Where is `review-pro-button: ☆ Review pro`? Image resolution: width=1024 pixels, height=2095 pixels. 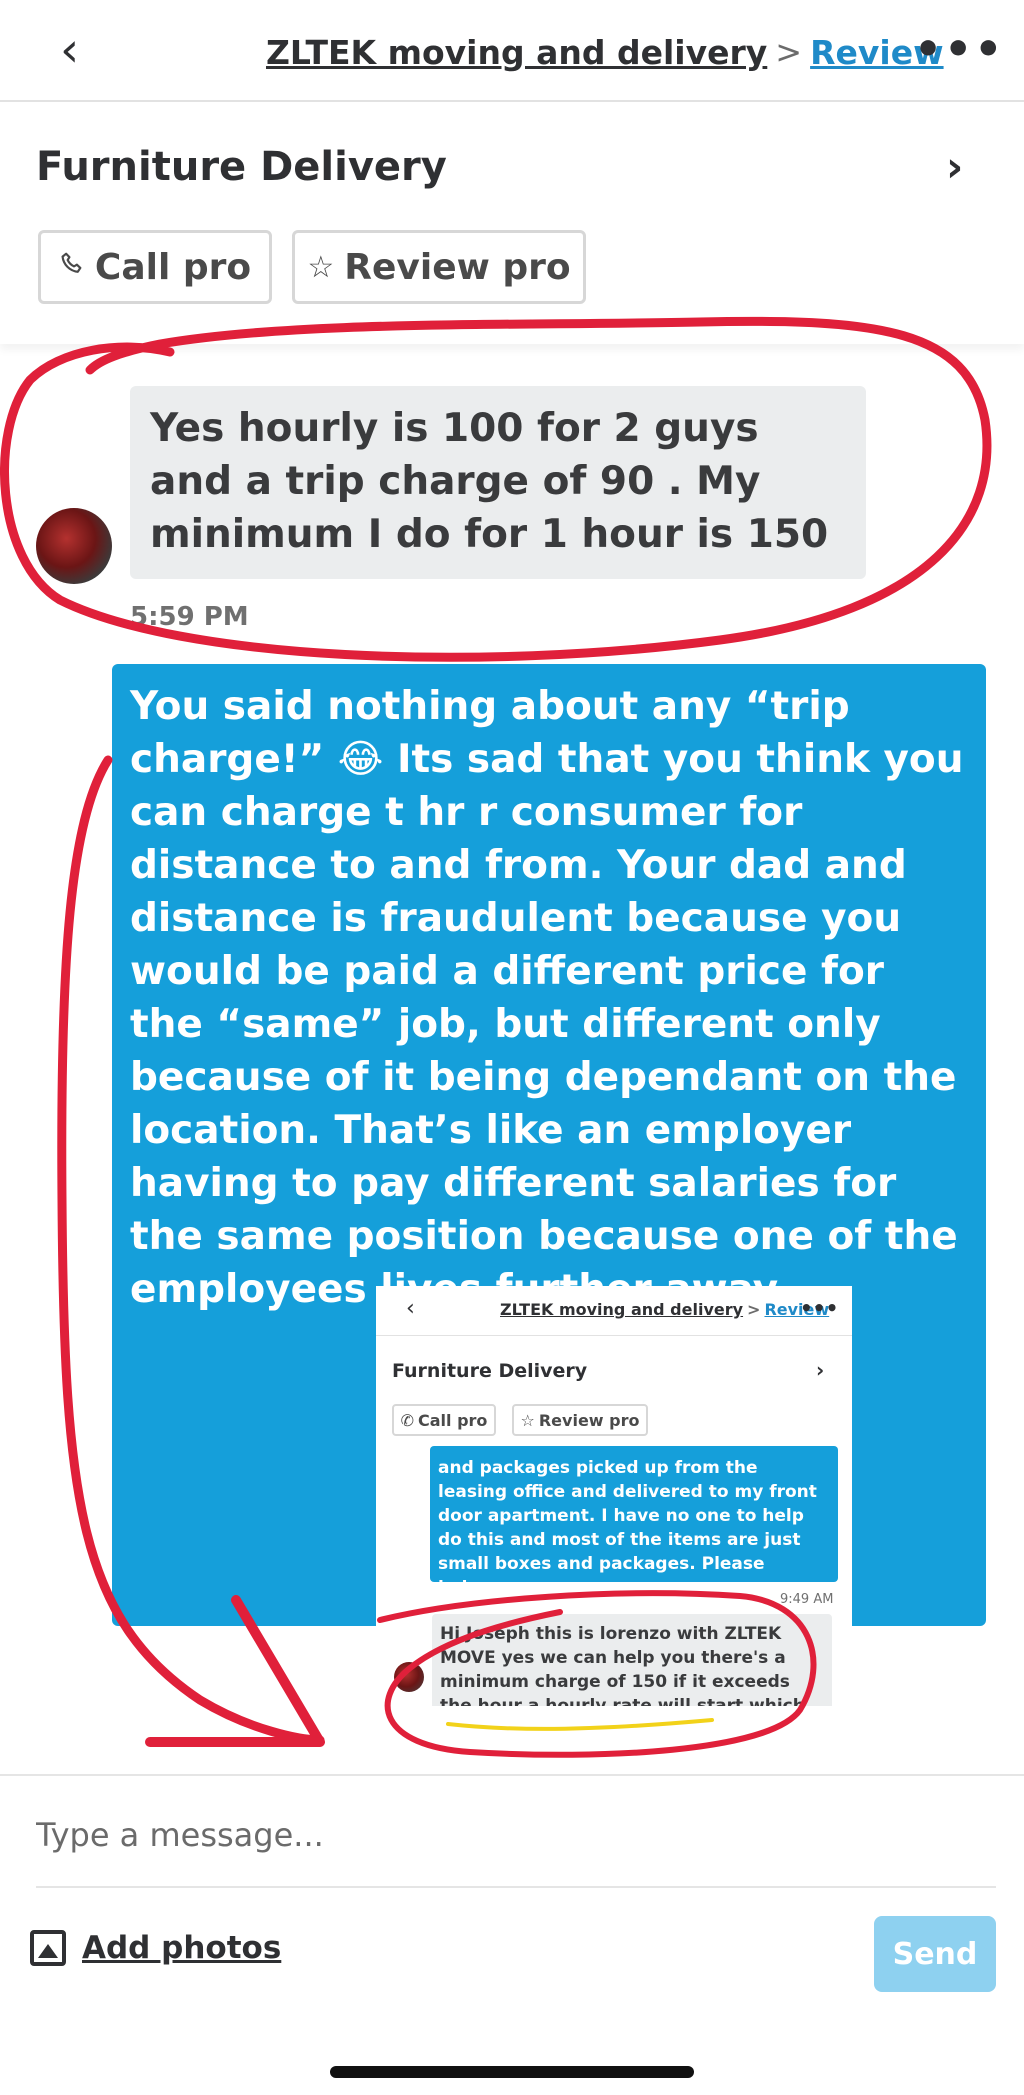
review-pro-button: ☆ Review pro is located at coordinates (439, 267).